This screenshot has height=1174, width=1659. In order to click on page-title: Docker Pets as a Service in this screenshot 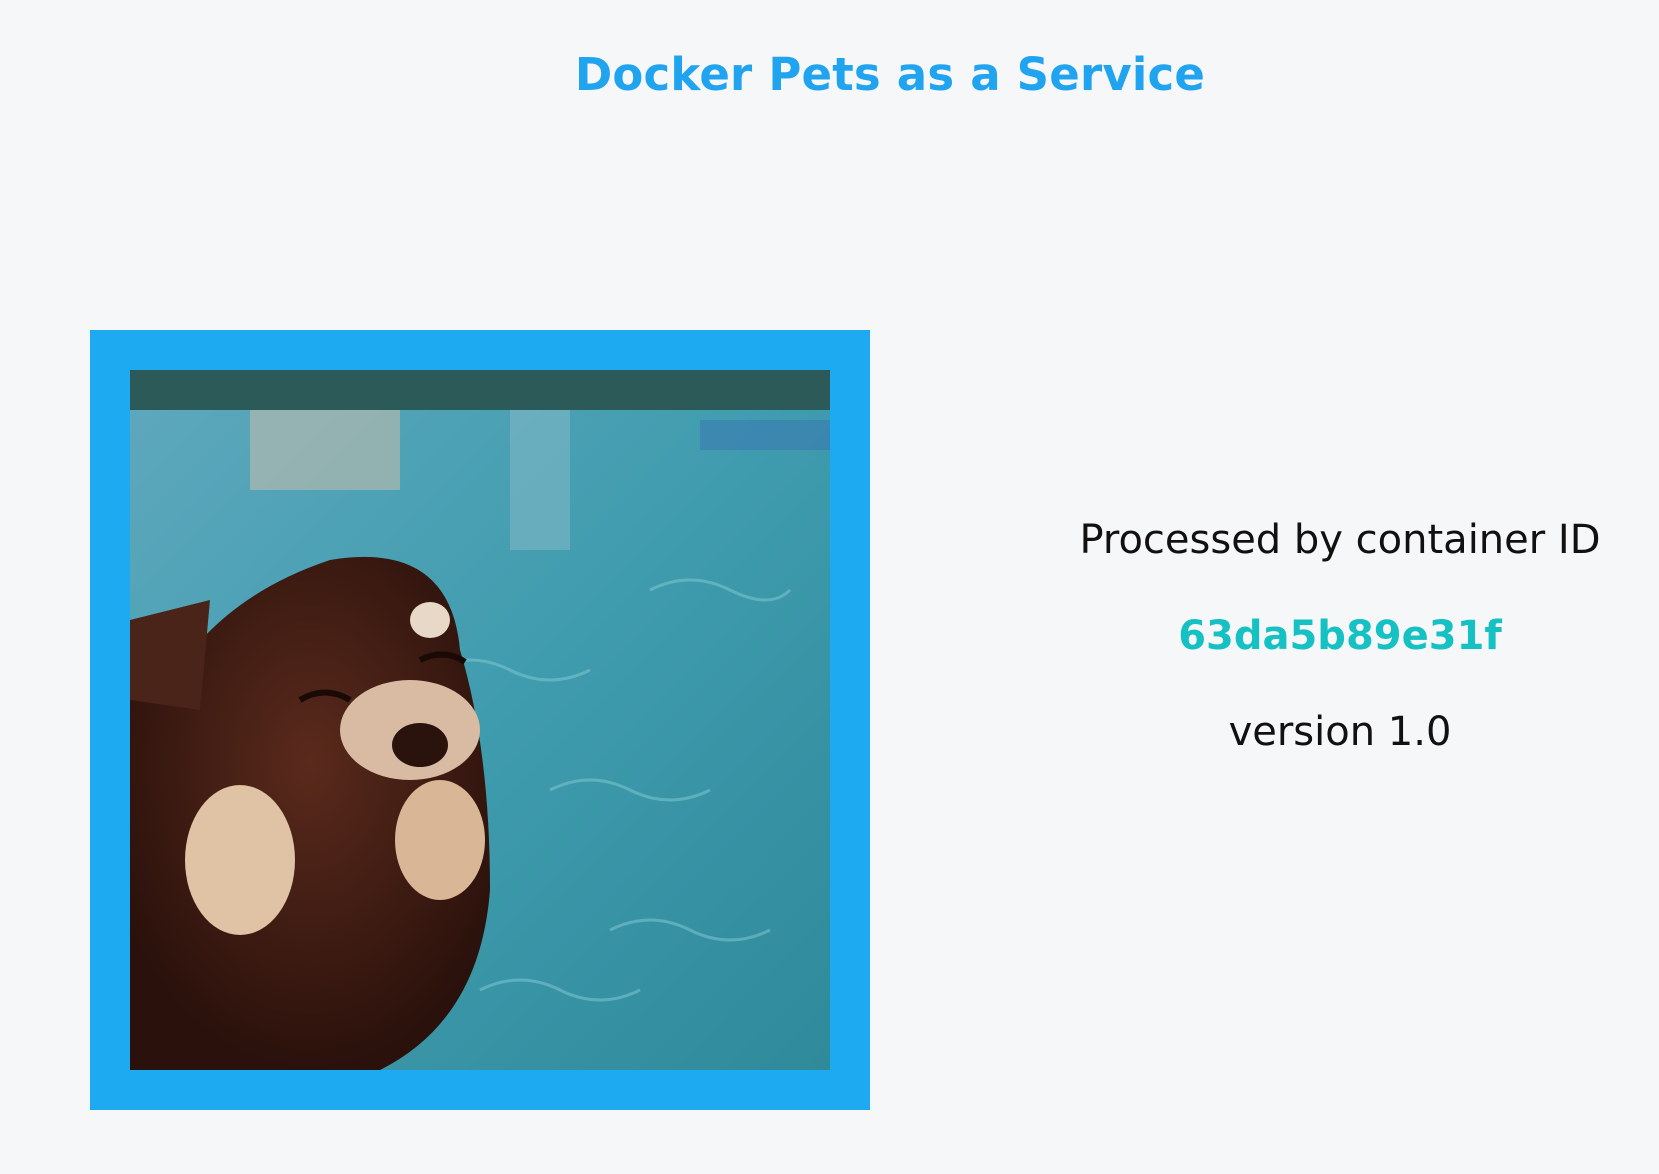, I will do `click(890, 74)`.